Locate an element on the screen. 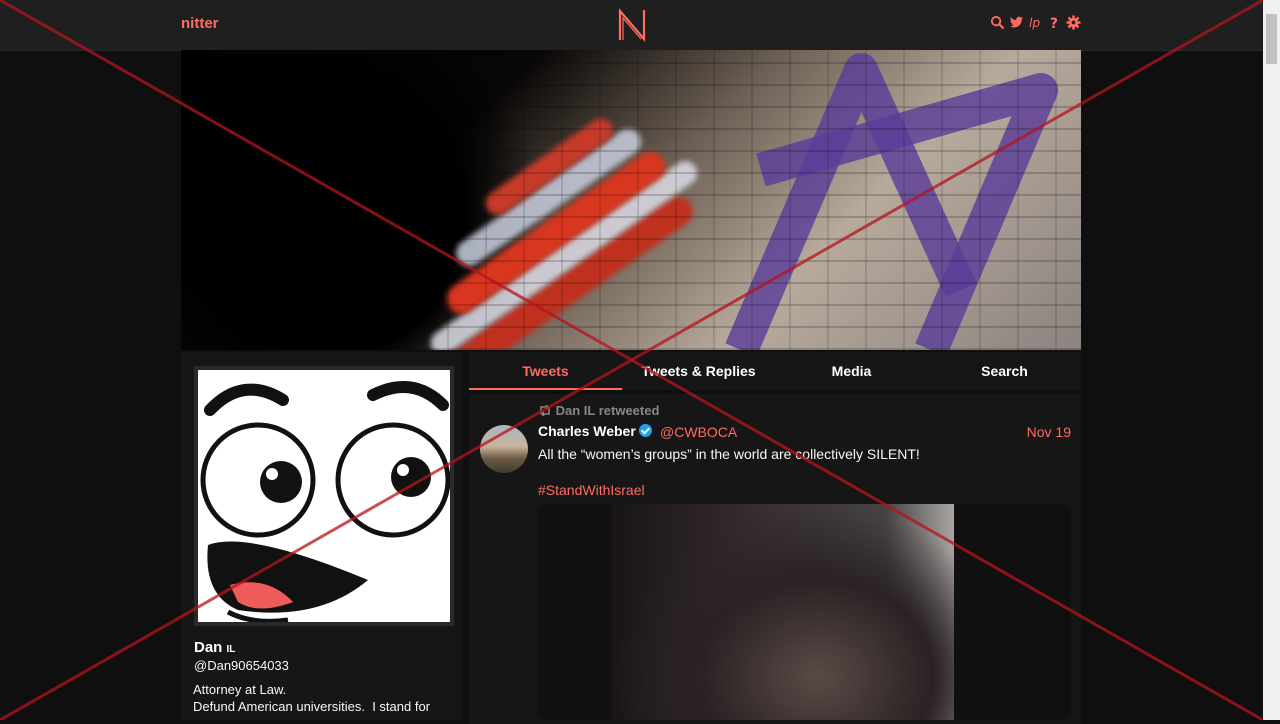 This screenshot has height=724, width=1280. tweet-media-image is located at coordinates (783, 612).